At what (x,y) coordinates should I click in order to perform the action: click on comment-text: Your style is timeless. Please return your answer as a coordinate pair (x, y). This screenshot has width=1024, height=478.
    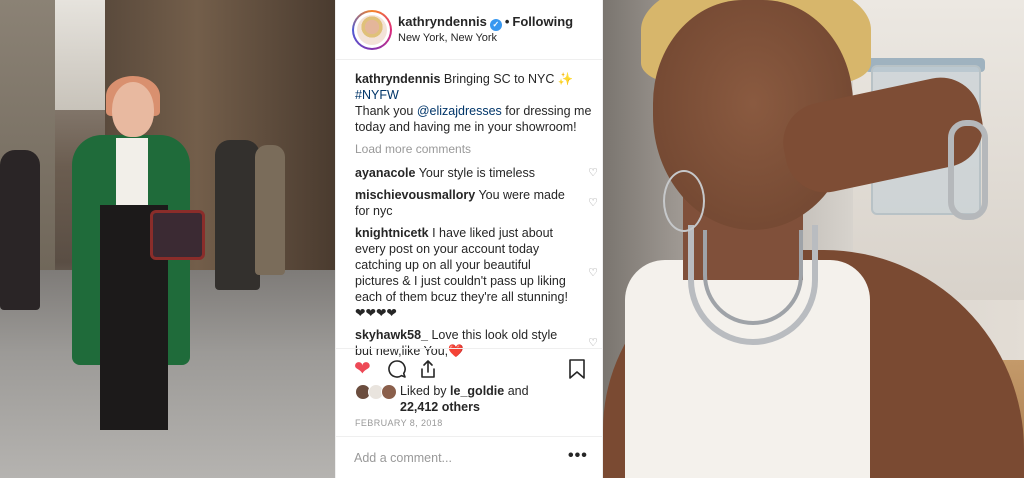
    Looking at the image, I should click on (476, 173).